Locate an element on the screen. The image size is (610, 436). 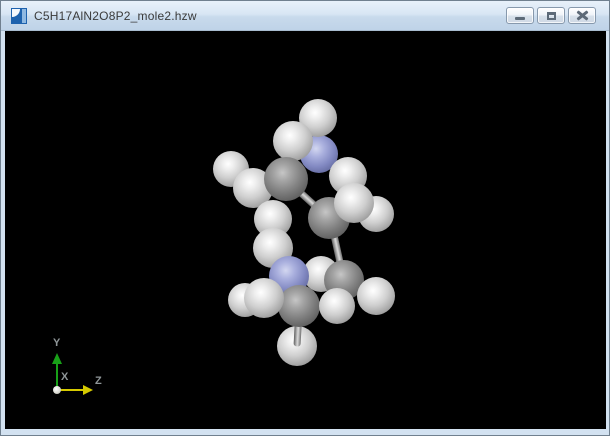
axis-origin-dot is located at coordinates (57, 390).